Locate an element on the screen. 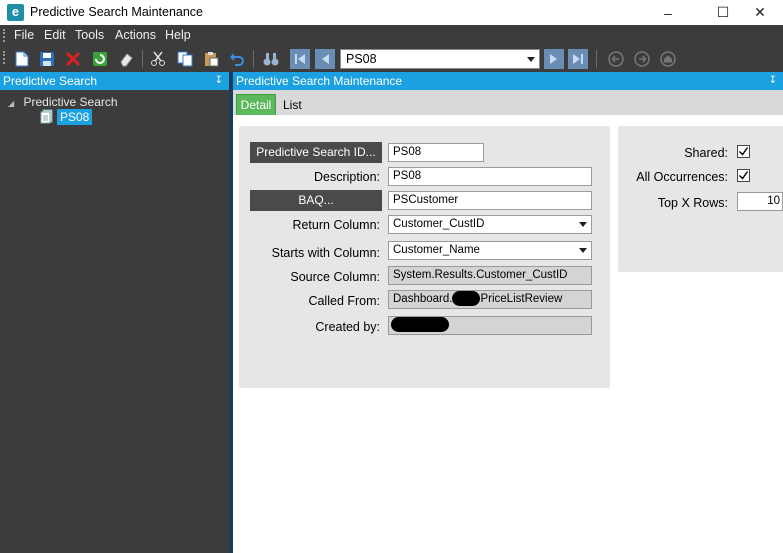 This screenshot has height=553, width=783. starts-with-column-value: Customer_Name is located at coordinates (436, 250).